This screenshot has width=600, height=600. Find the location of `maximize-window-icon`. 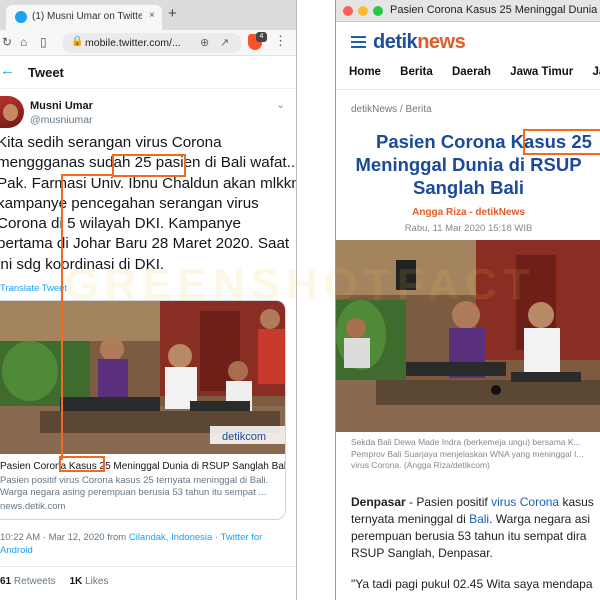

maximize-window-icon is located at coordinates (378, 11).